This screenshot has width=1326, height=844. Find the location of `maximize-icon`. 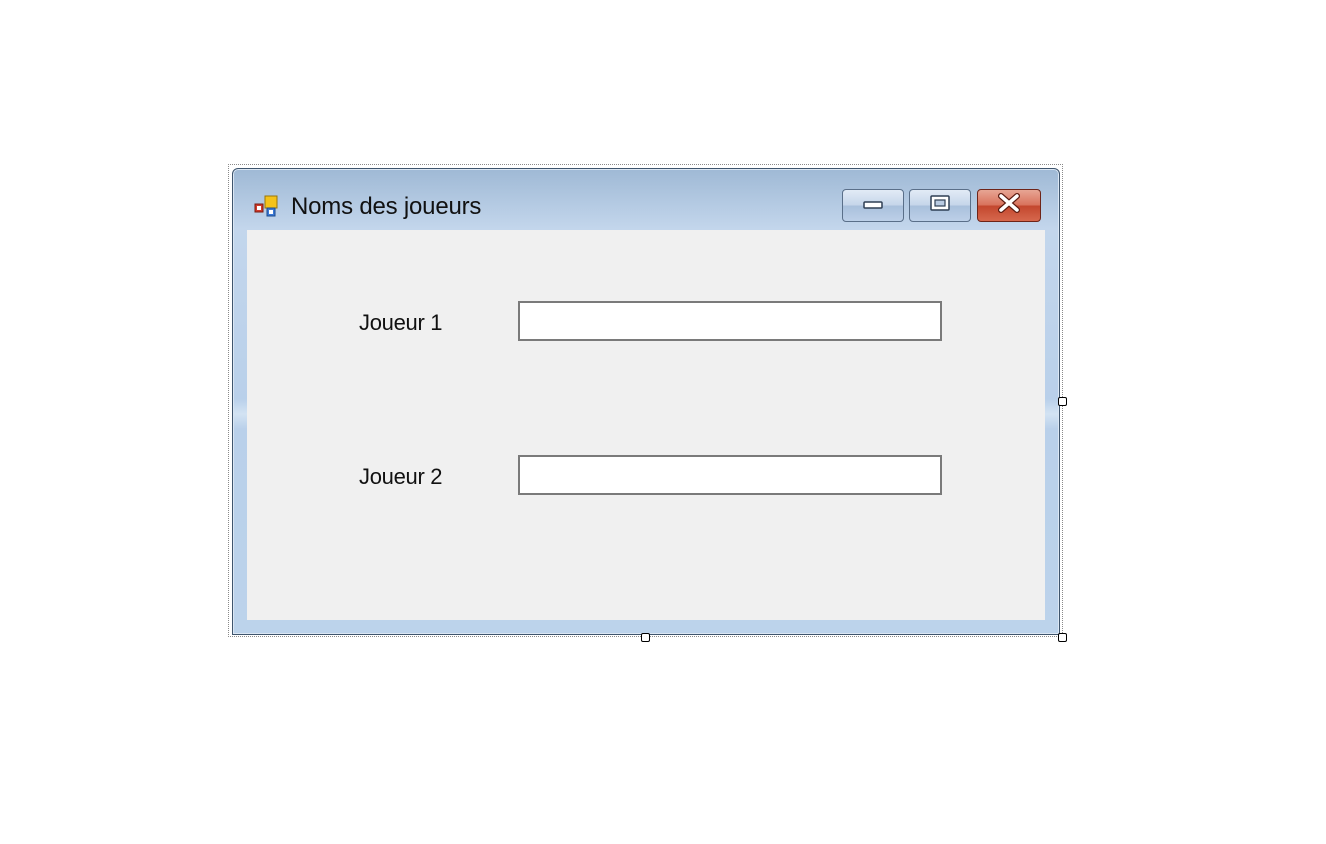

maximize-icon is located at coordinates (940, 205).